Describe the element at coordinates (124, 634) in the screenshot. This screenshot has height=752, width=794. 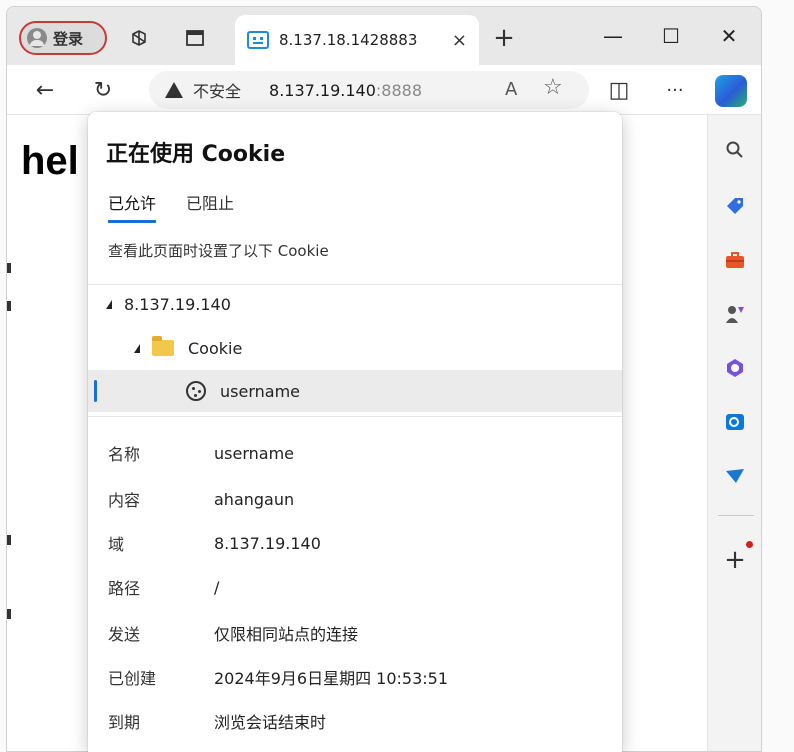
I see `detail-label: 发送` at that location.